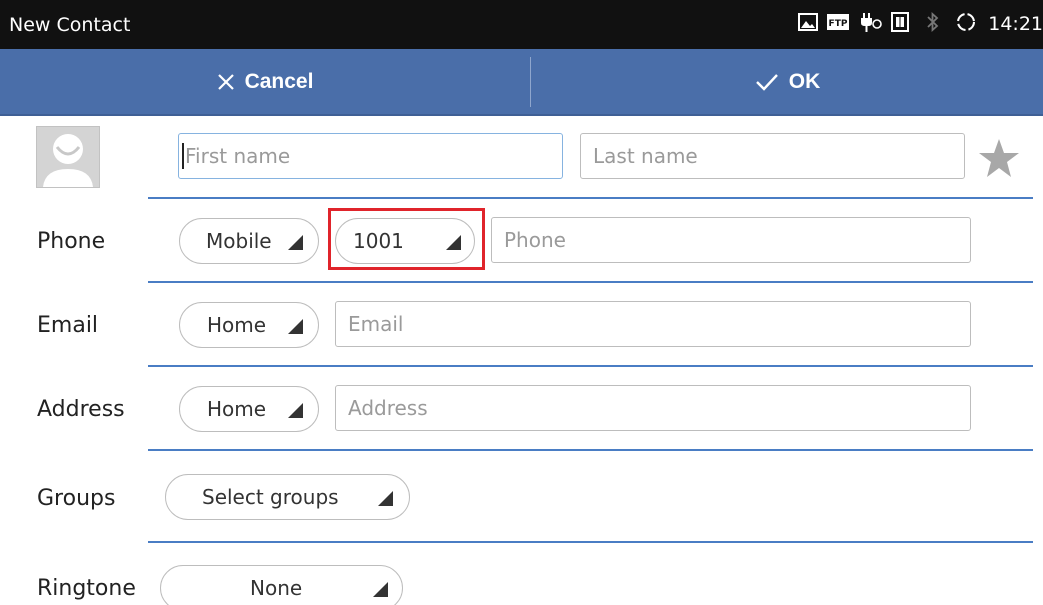 The height and width of the screenshot is (605, 1043). What do you see at coordinates (645, 156) in the screenshot?
I see `last-name-placeholder: Last name` at bounding box center [645, 156].